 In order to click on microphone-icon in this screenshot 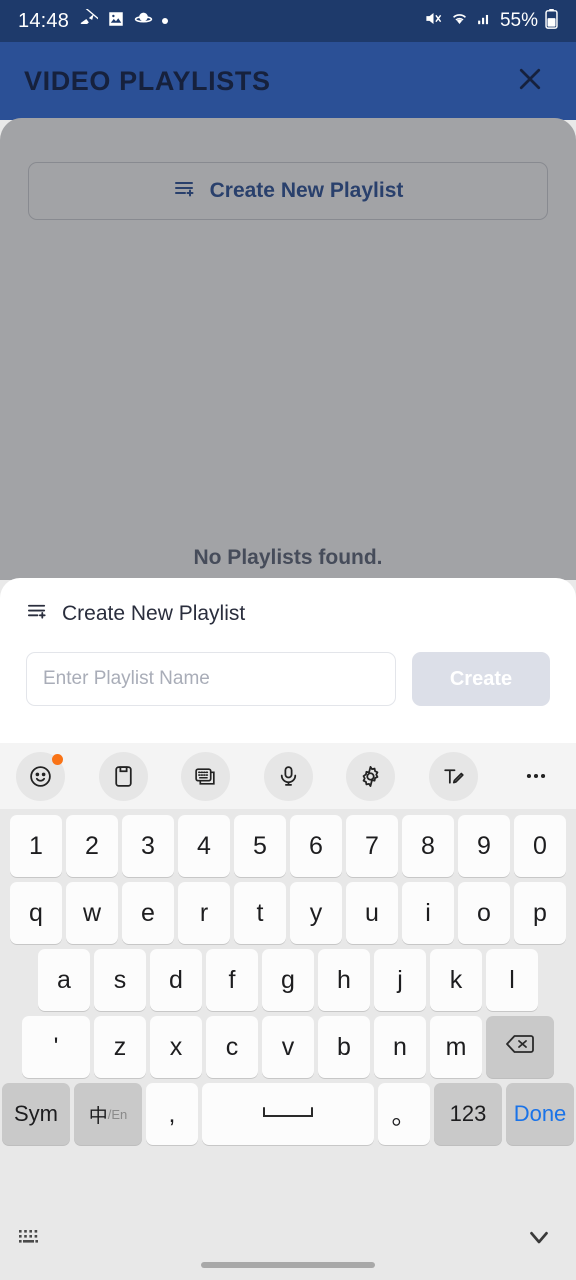, I will do `click(288, 776)`.